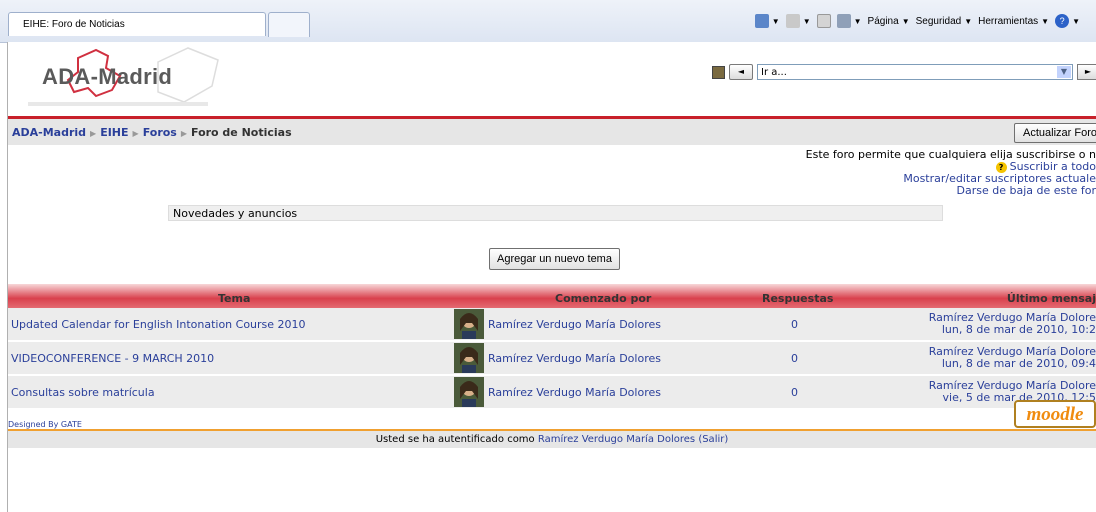 This screenshot has height=512, width=1096. I want to click on mail-button, so click(823, 21).